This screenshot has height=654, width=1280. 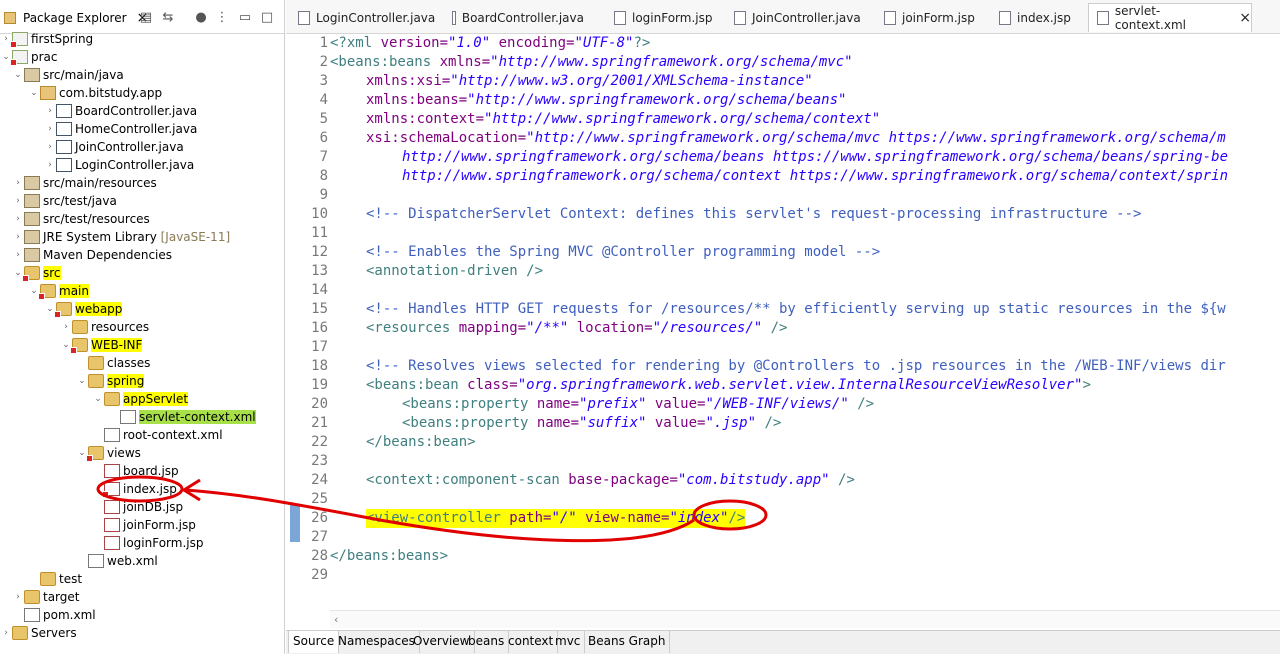 I want to click on tree-label: joinDB.jsp, so click(x=153, y=507).